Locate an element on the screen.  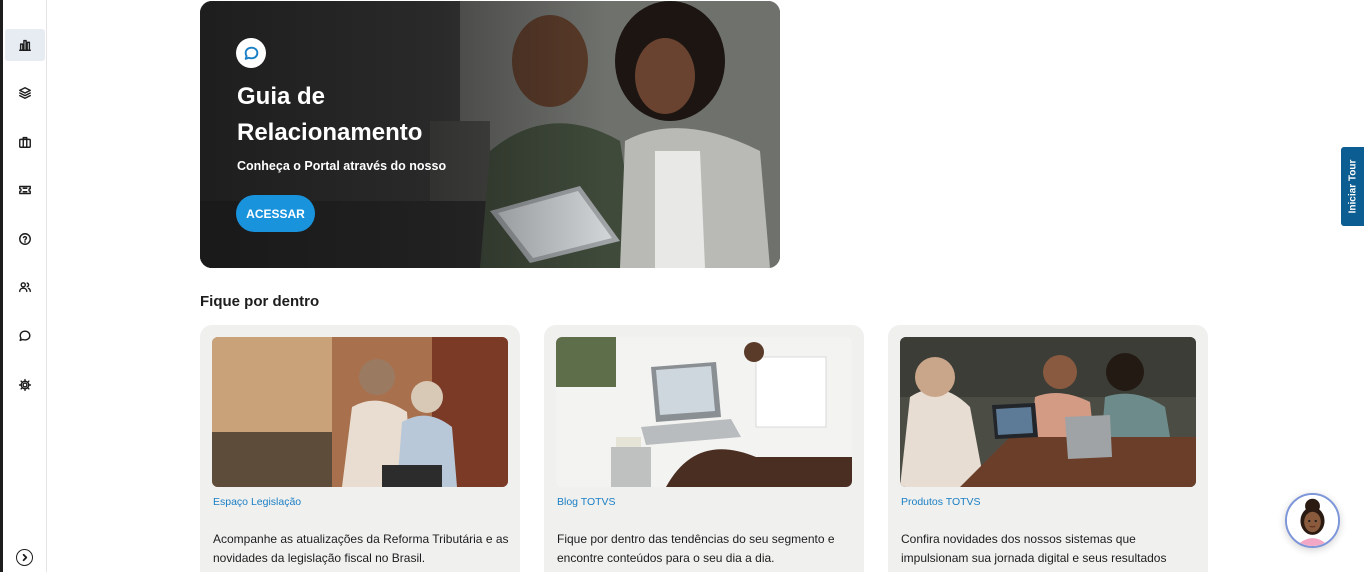
gear-icon is located at coordinates (25, 385).